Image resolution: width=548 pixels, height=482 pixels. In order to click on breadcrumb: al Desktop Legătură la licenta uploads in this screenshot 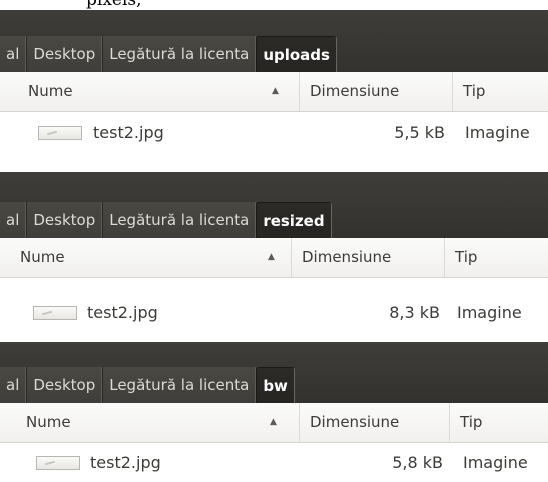, I will do `click(168, 54)`.